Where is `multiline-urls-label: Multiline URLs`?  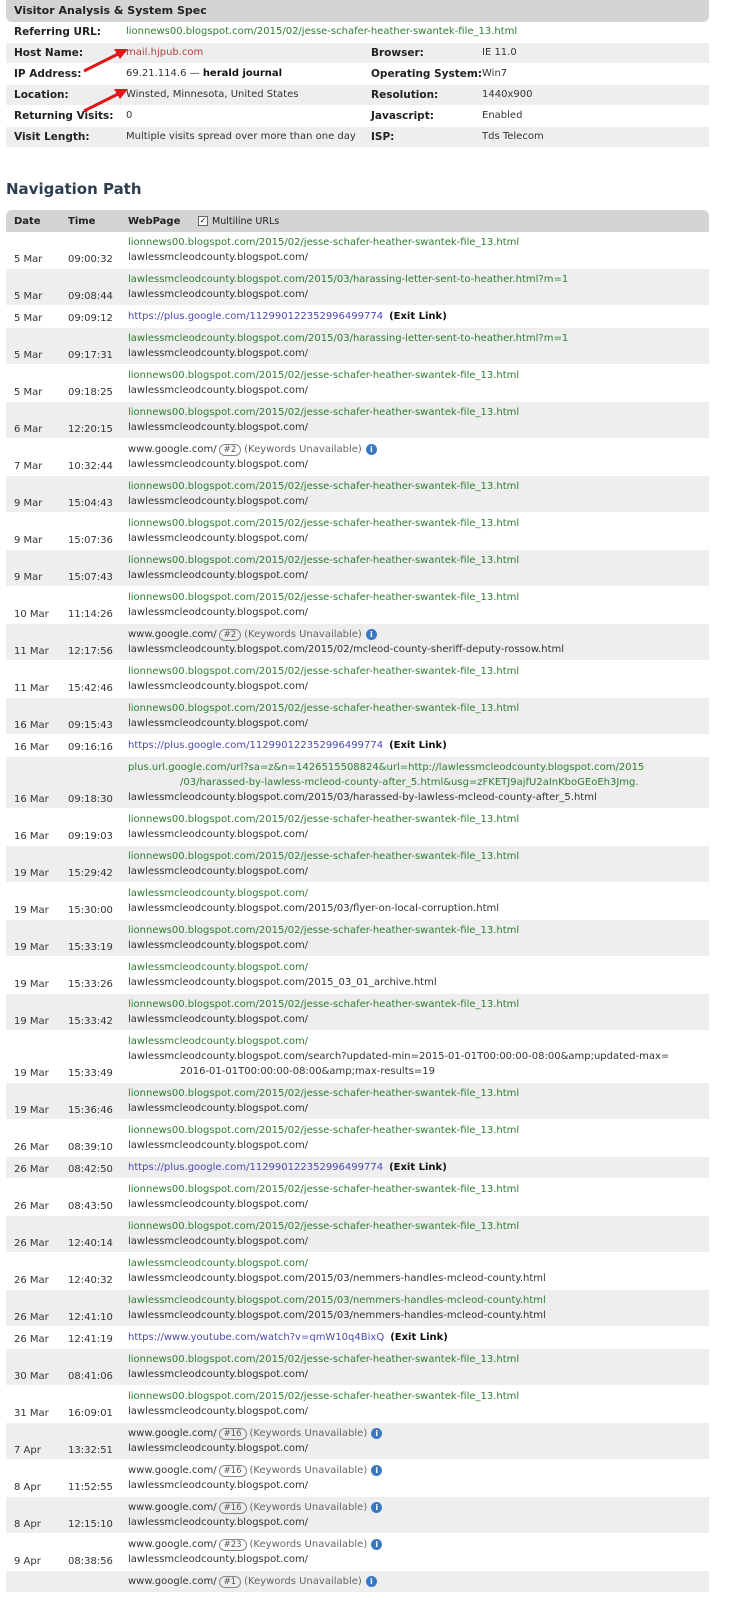
multiline-urls-label: Multiline URLs is located at coordinates (245, 221).